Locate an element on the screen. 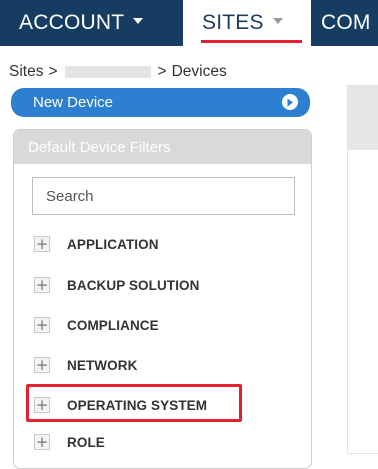 This screenshot has height=469, width=378. filter-label: BACKUP SOLUTION is located at coordinates (133, 285).